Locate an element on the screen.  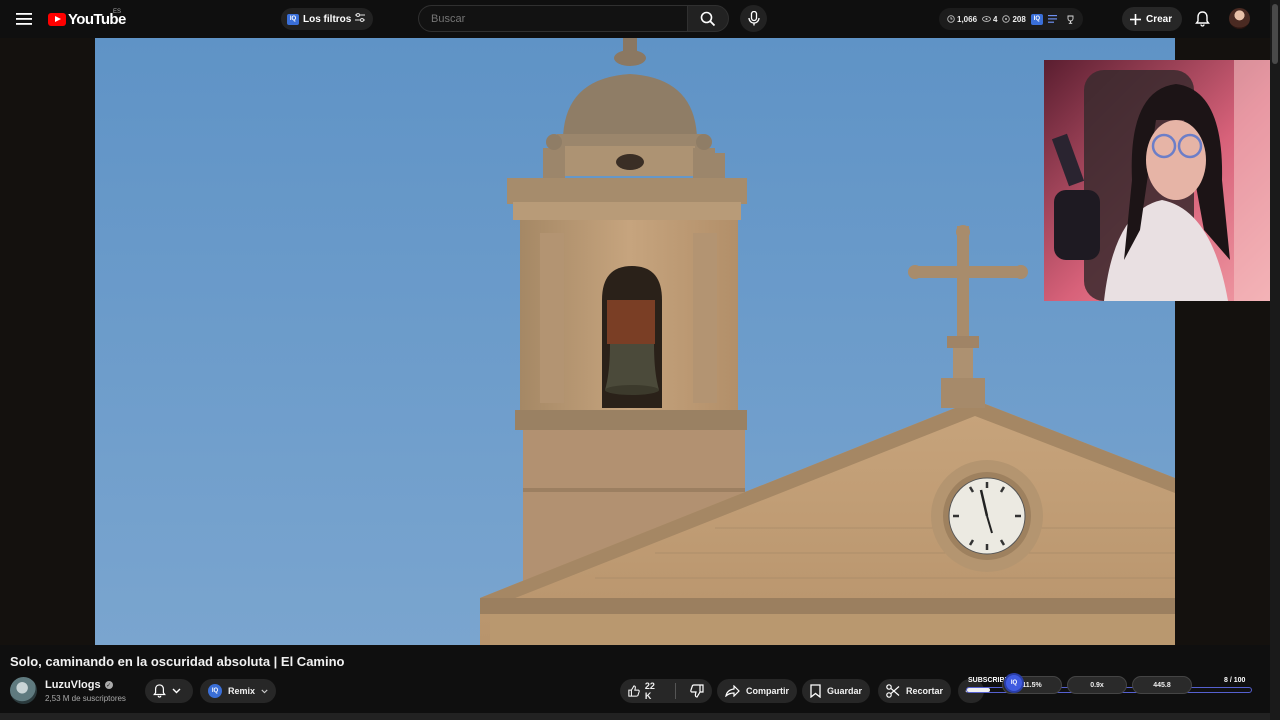
mic-button is located at coordinates (753, 18).